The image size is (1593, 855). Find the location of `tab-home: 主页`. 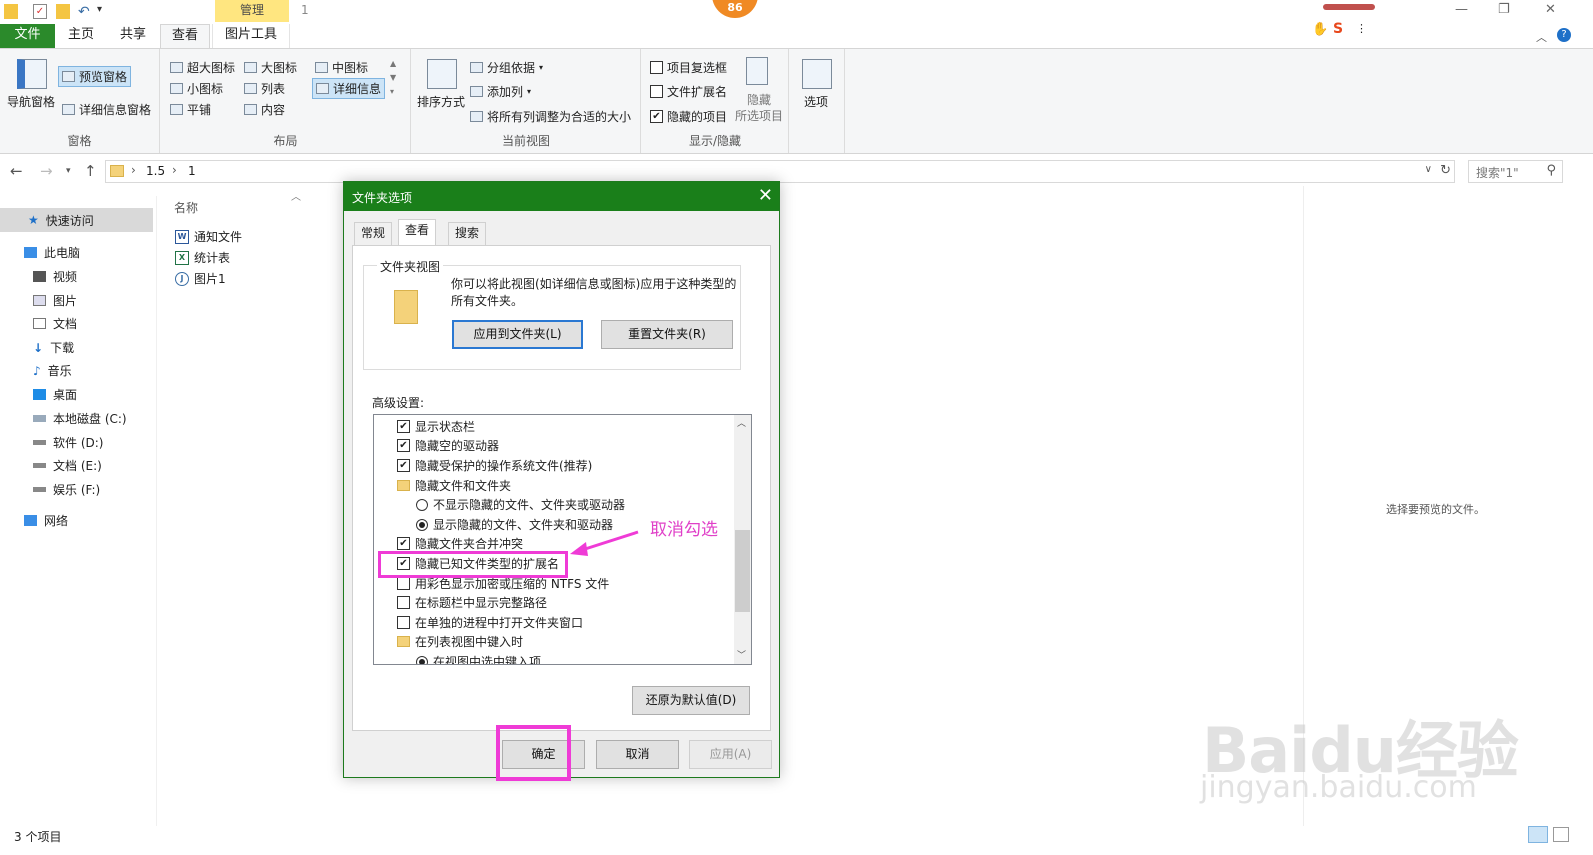

tab-home: 主页 is located at coordinates (81, 36).